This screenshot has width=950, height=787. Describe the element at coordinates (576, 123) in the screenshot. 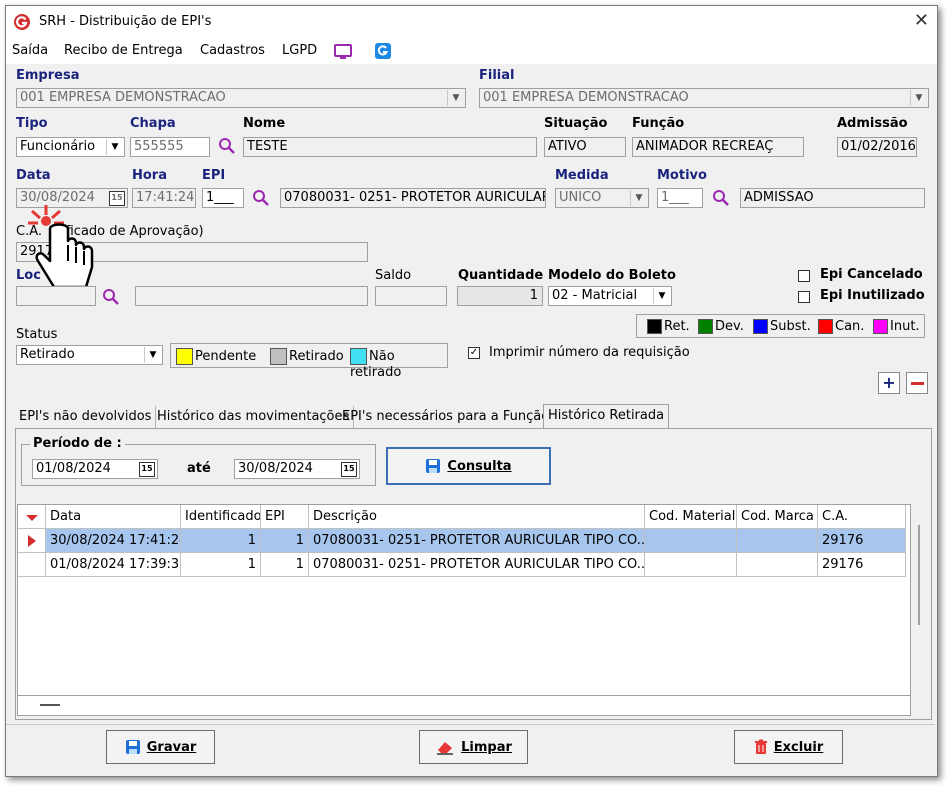

I see `situacao-label: Situação` at that location.